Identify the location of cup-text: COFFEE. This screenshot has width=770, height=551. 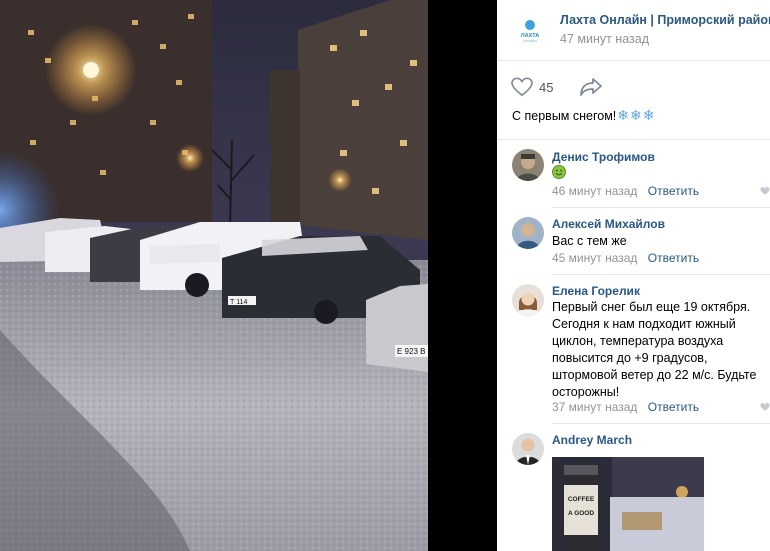
(581, 499).